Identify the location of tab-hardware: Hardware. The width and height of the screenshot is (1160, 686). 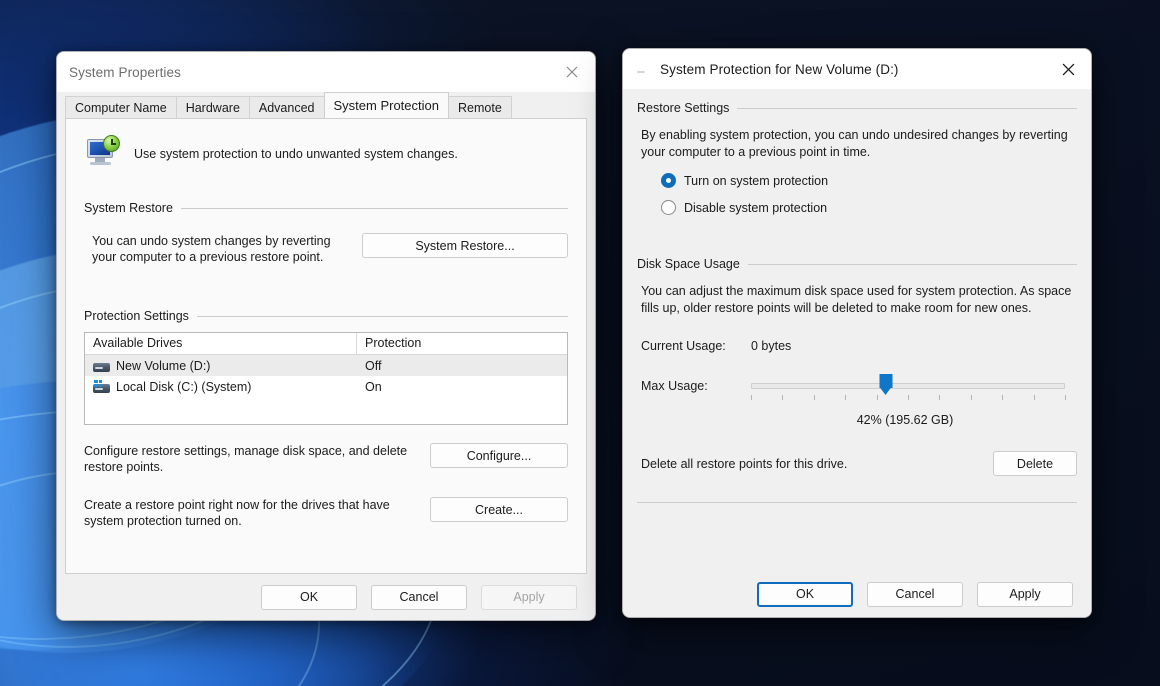
(212, 107).